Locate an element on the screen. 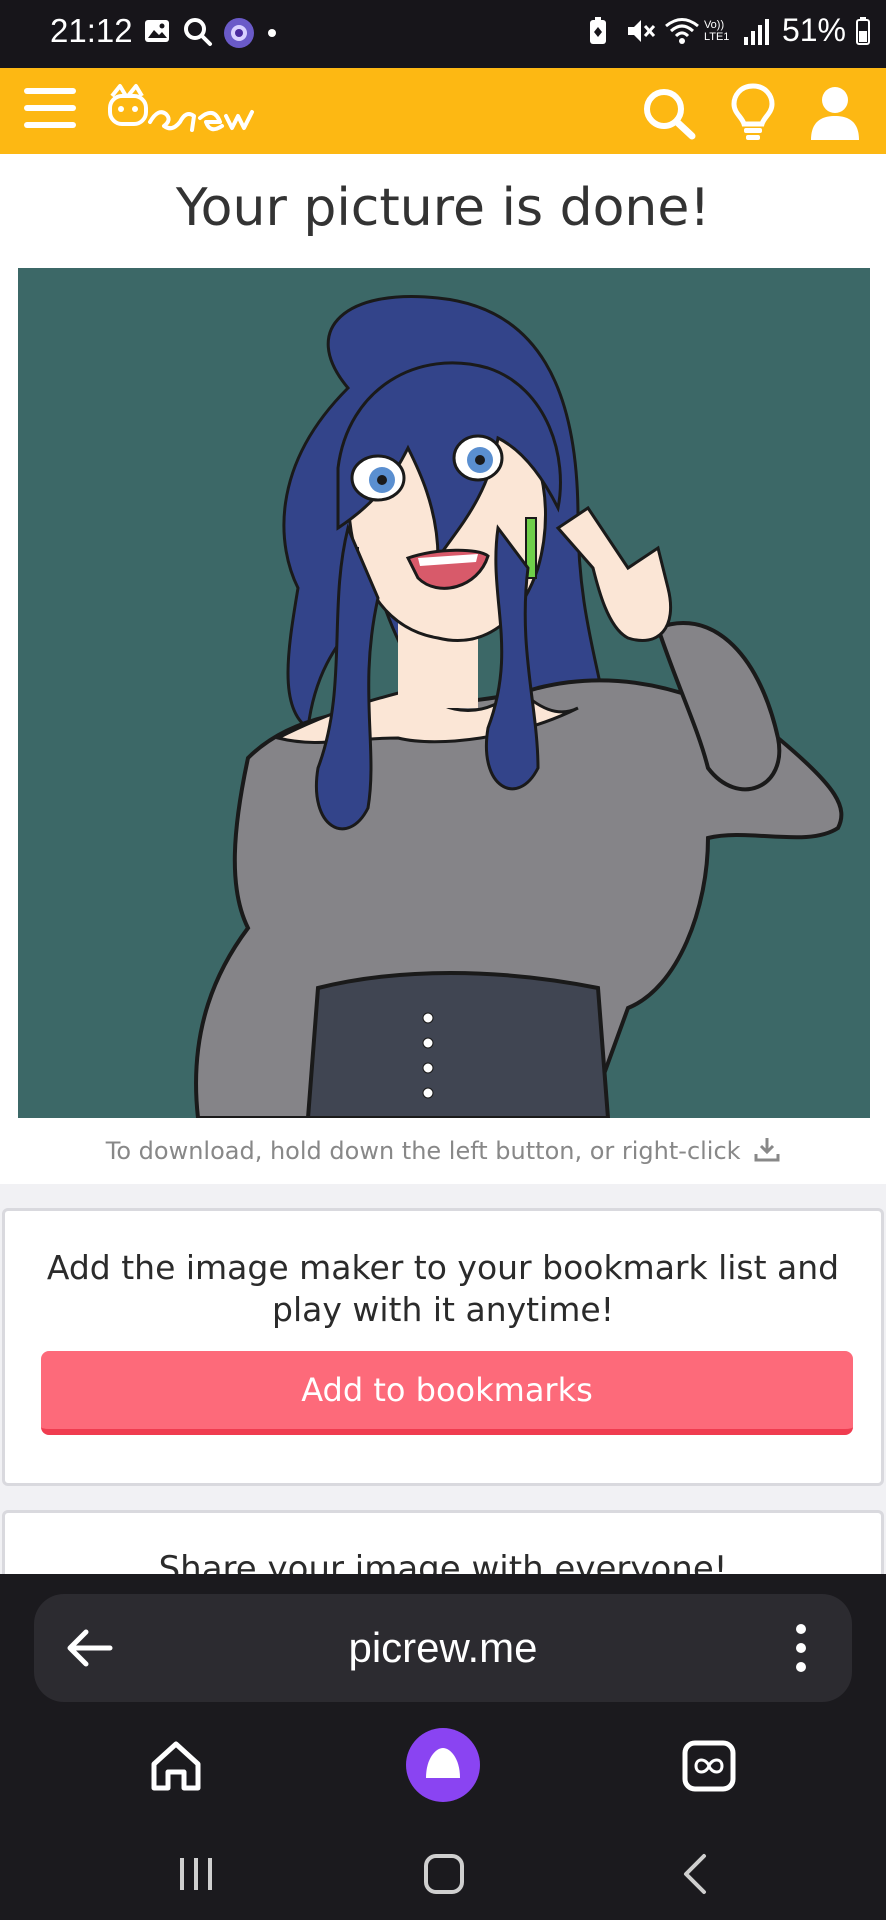 Image resolution: width=886 pixels, height=1920 pixels. address-bar: picrew.me is located at coordinates (443, 1648).